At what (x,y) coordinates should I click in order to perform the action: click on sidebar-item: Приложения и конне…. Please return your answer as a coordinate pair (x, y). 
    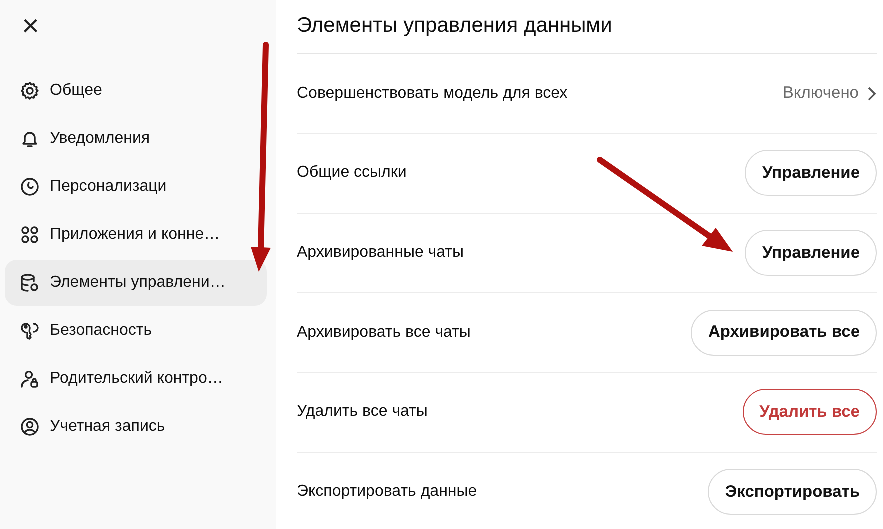
    Looking at the image, I should click on (136, 235).